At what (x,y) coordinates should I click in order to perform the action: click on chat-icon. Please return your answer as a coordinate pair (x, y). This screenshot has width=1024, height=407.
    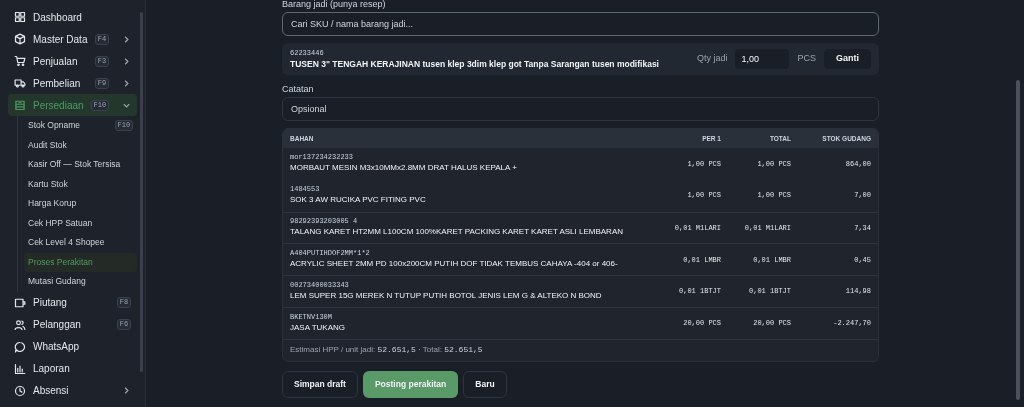
    Looking at the image, I should click on (20, 346).